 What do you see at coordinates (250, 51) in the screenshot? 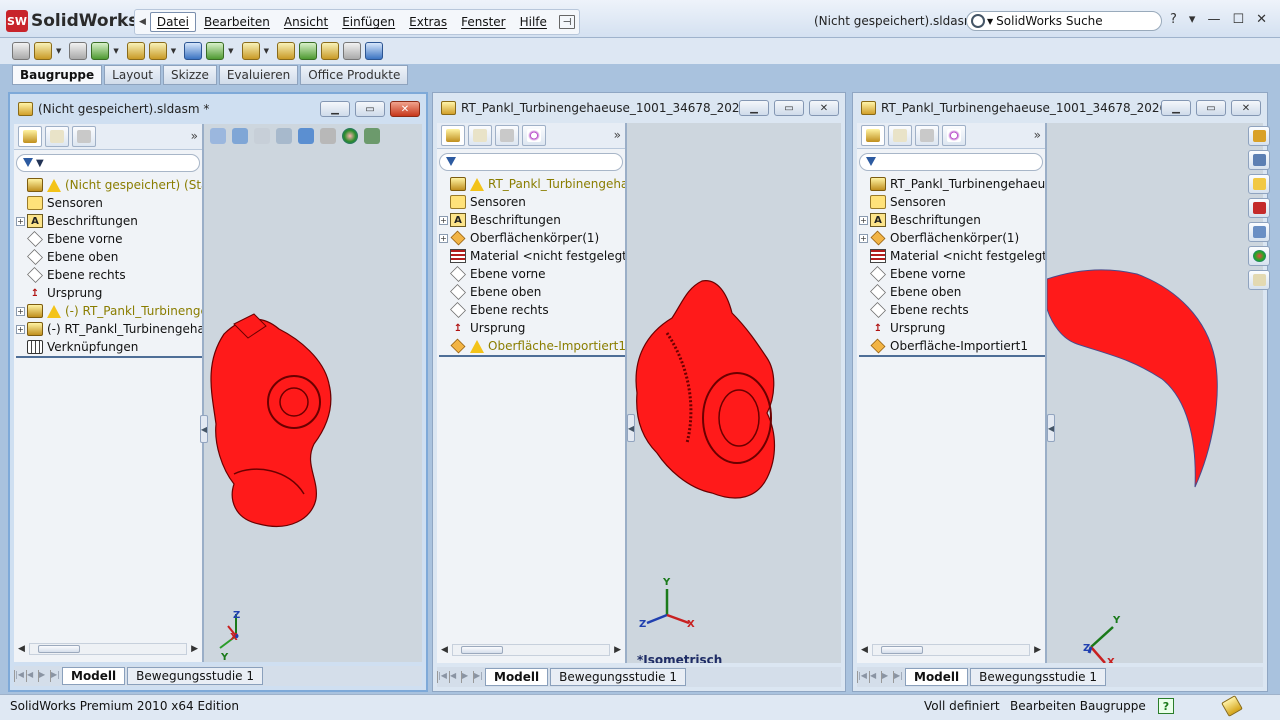
I see `reference-geometry-icon` at bounding box center [250, 51].